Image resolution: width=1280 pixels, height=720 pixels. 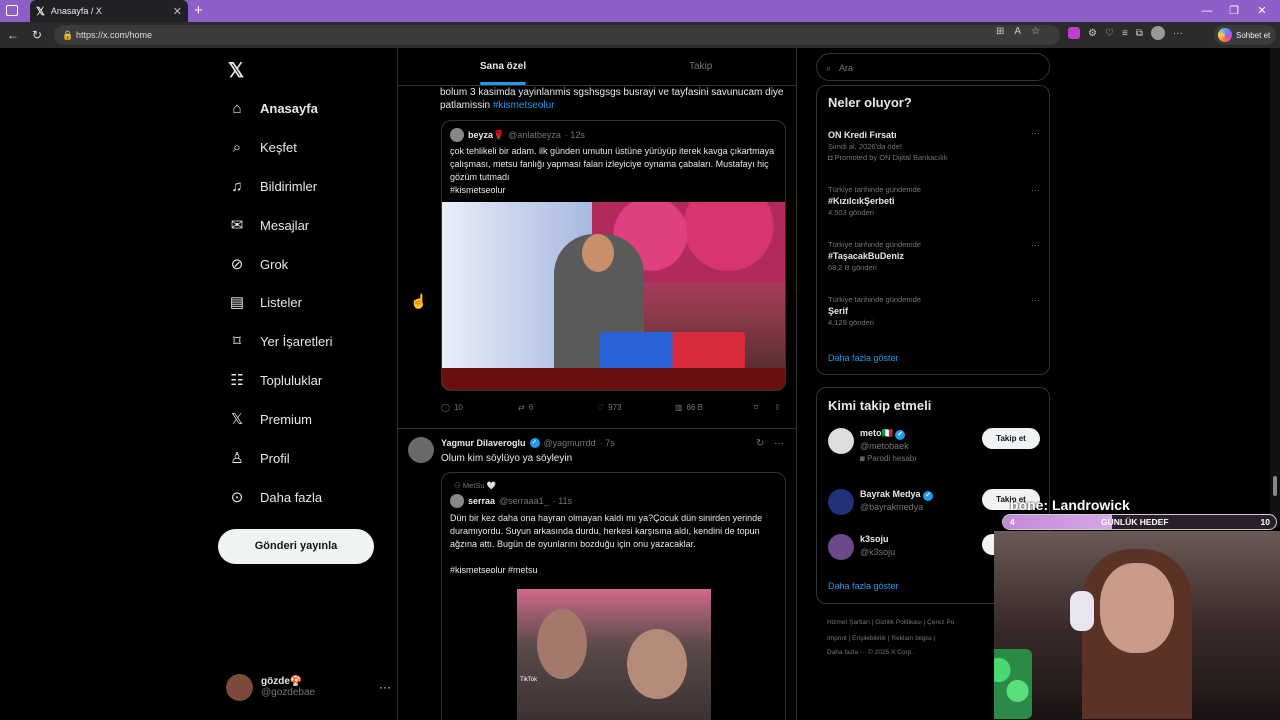 I want to click on nav-label: Topluluklar, so click(x=291, y=380).